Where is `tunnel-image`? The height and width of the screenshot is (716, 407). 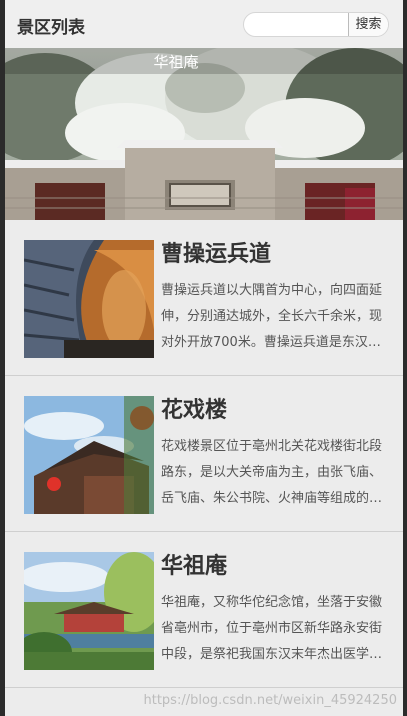
tunnel-image is located at coordinates (89, 299).